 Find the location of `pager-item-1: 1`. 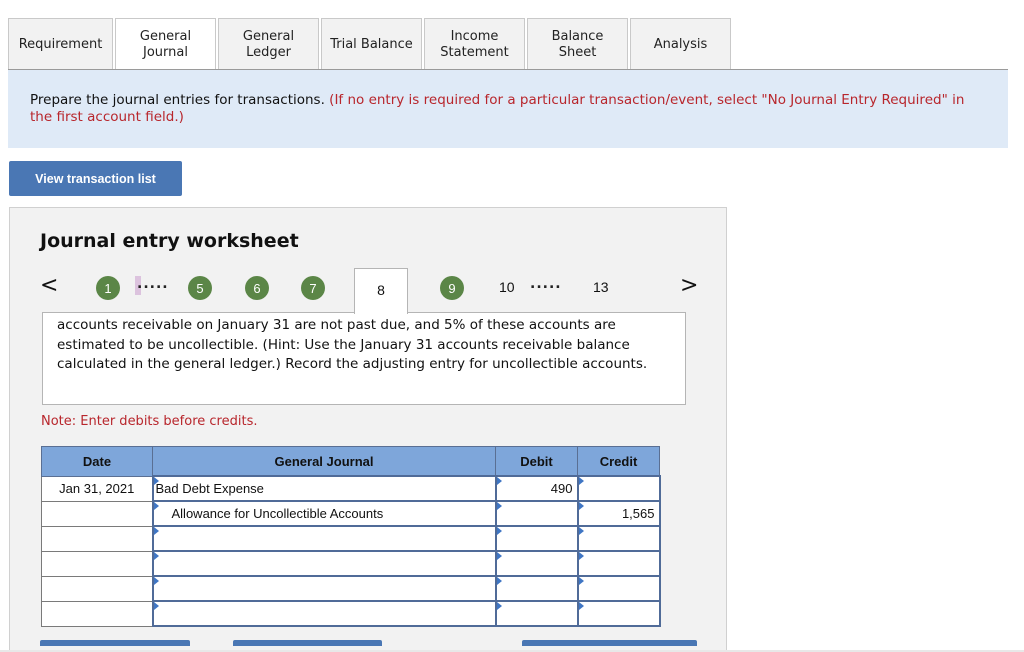

pager-item-1: 1 is located at coordinates (108, 288).